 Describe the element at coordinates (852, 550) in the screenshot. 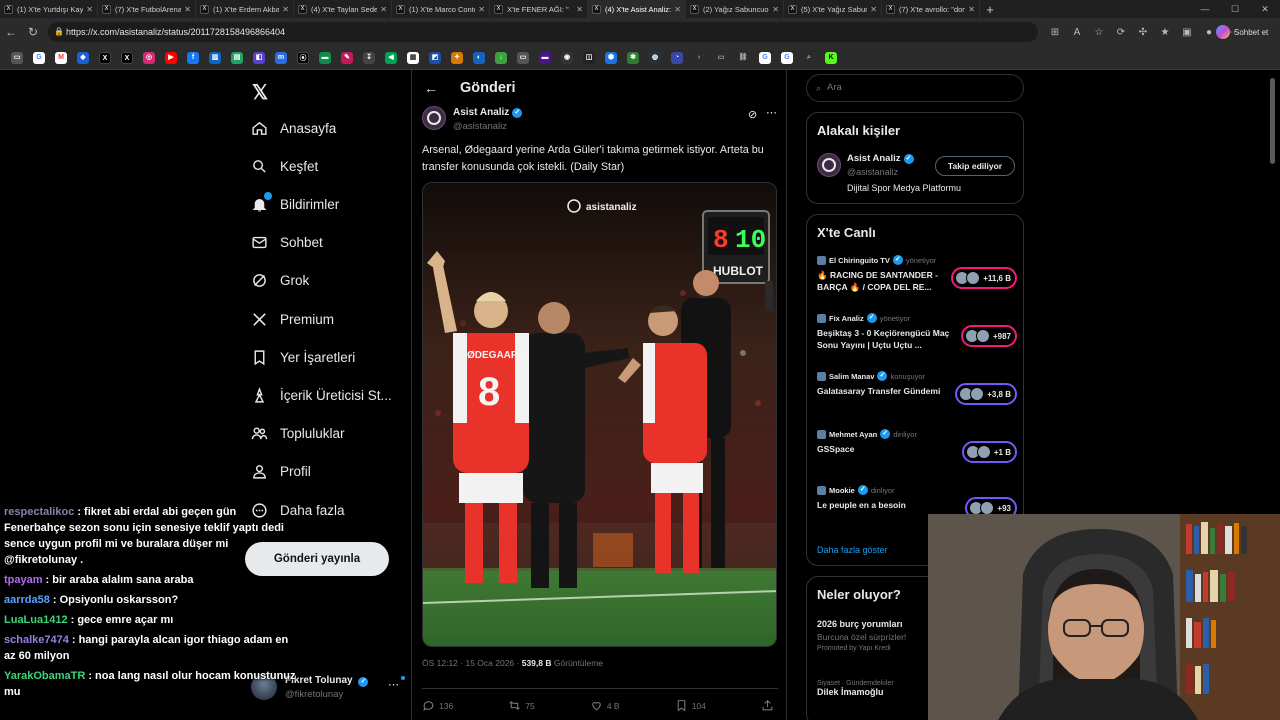

I see `show-more-link: Daha fazla göster` at that location.